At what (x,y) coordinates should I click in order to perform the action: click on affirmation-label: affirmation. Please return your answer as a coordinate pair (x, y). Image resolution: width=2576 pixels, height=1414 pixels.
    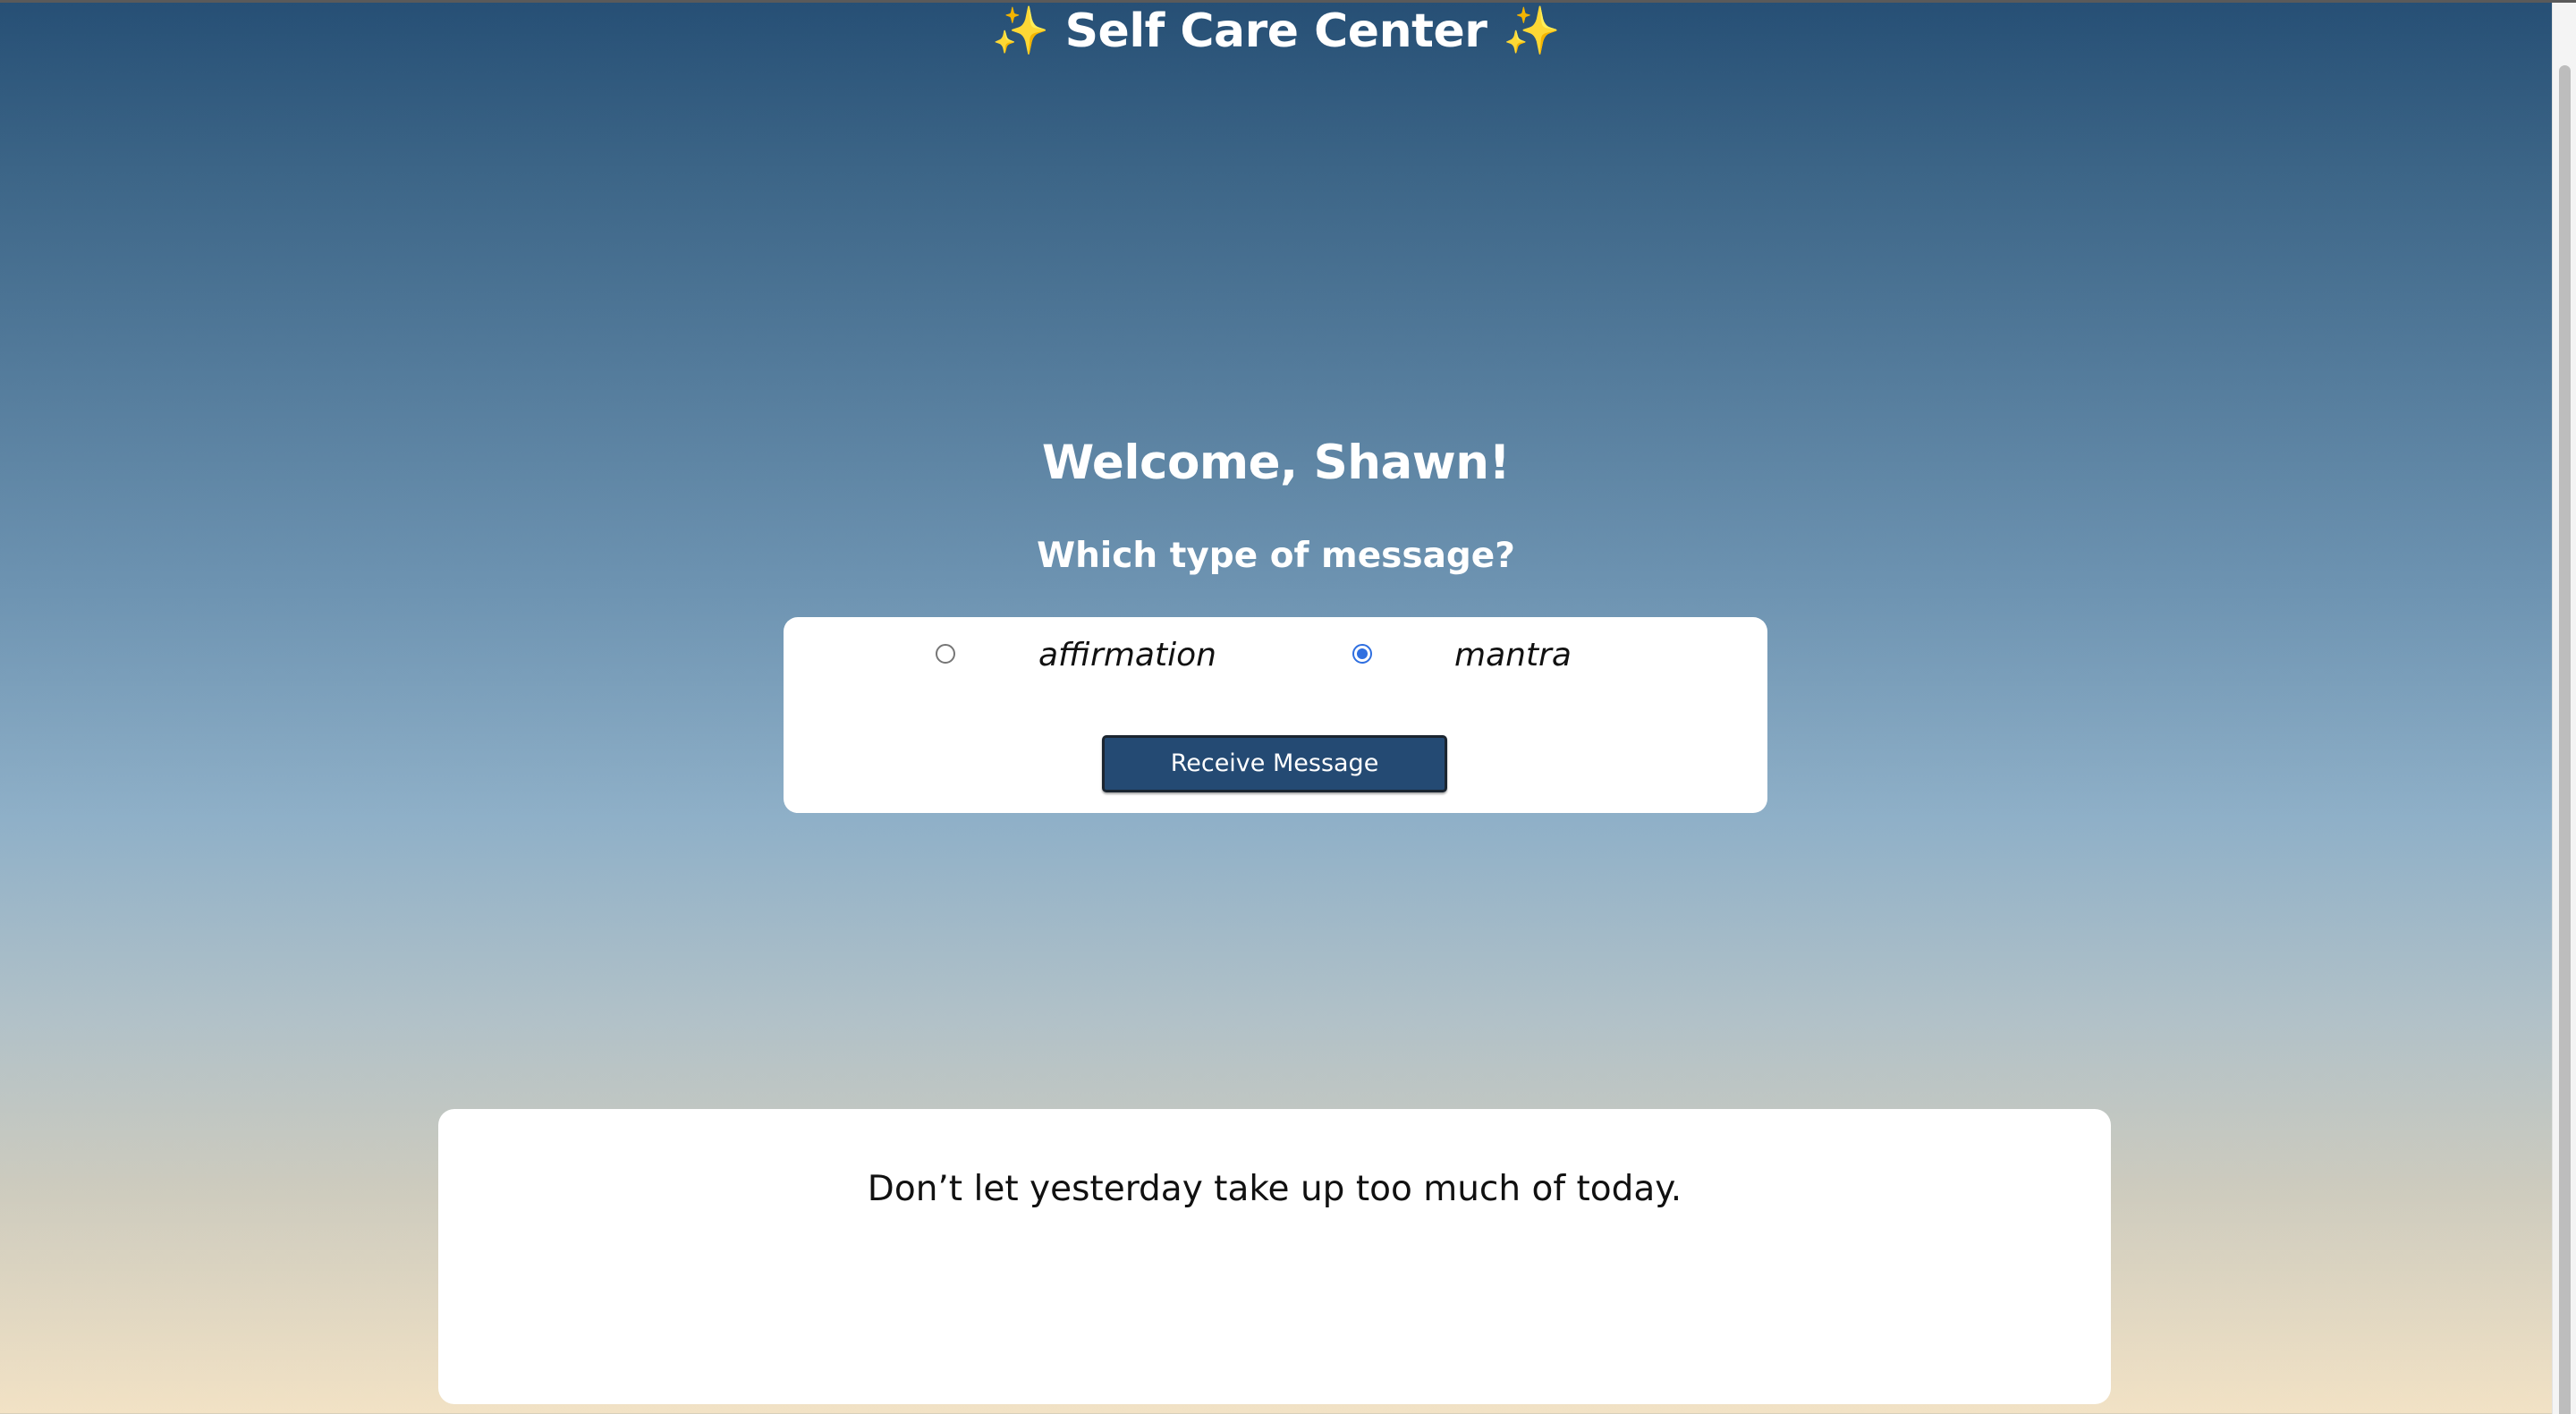
    Looking at the image, I should click on (1127, 655).